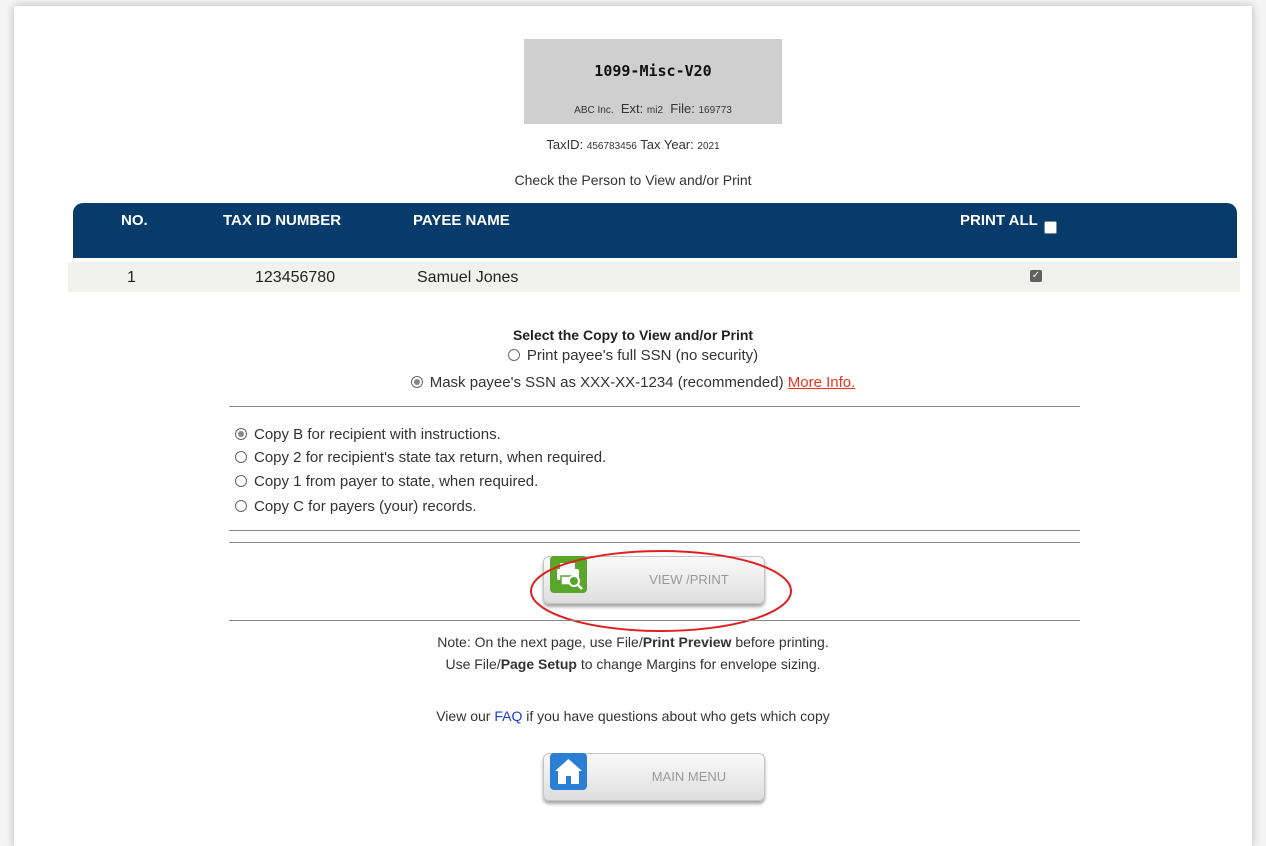  I want to click on taxid-value: 456783456, so click(611, 146).